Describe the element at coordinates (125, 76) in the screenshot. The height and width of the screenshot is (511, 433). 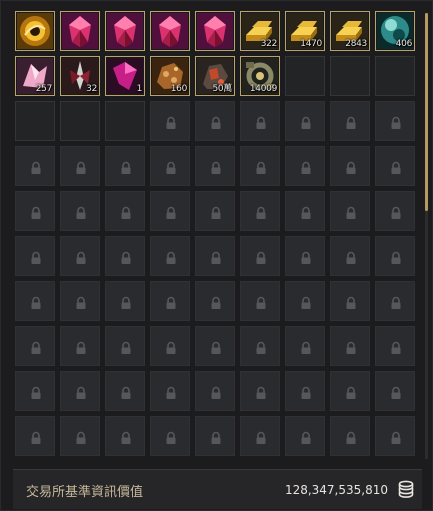
I see `inventory-slot: 1` at that location.